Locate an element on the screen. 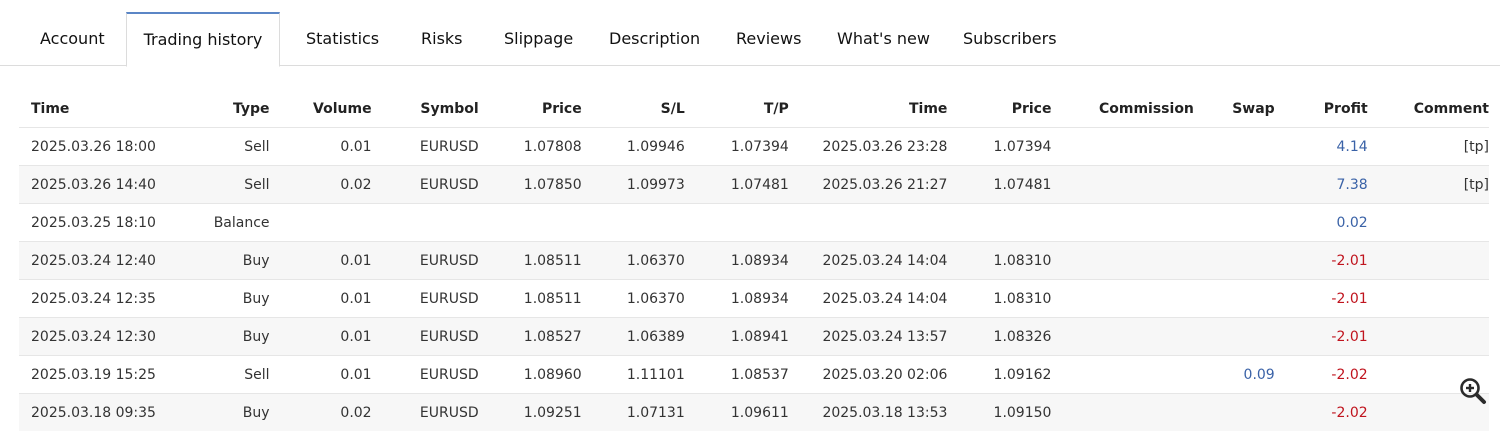 This screenshot has height=431, width=1500. cell-sl: 1.09946 is located at coordinates (633, 147).